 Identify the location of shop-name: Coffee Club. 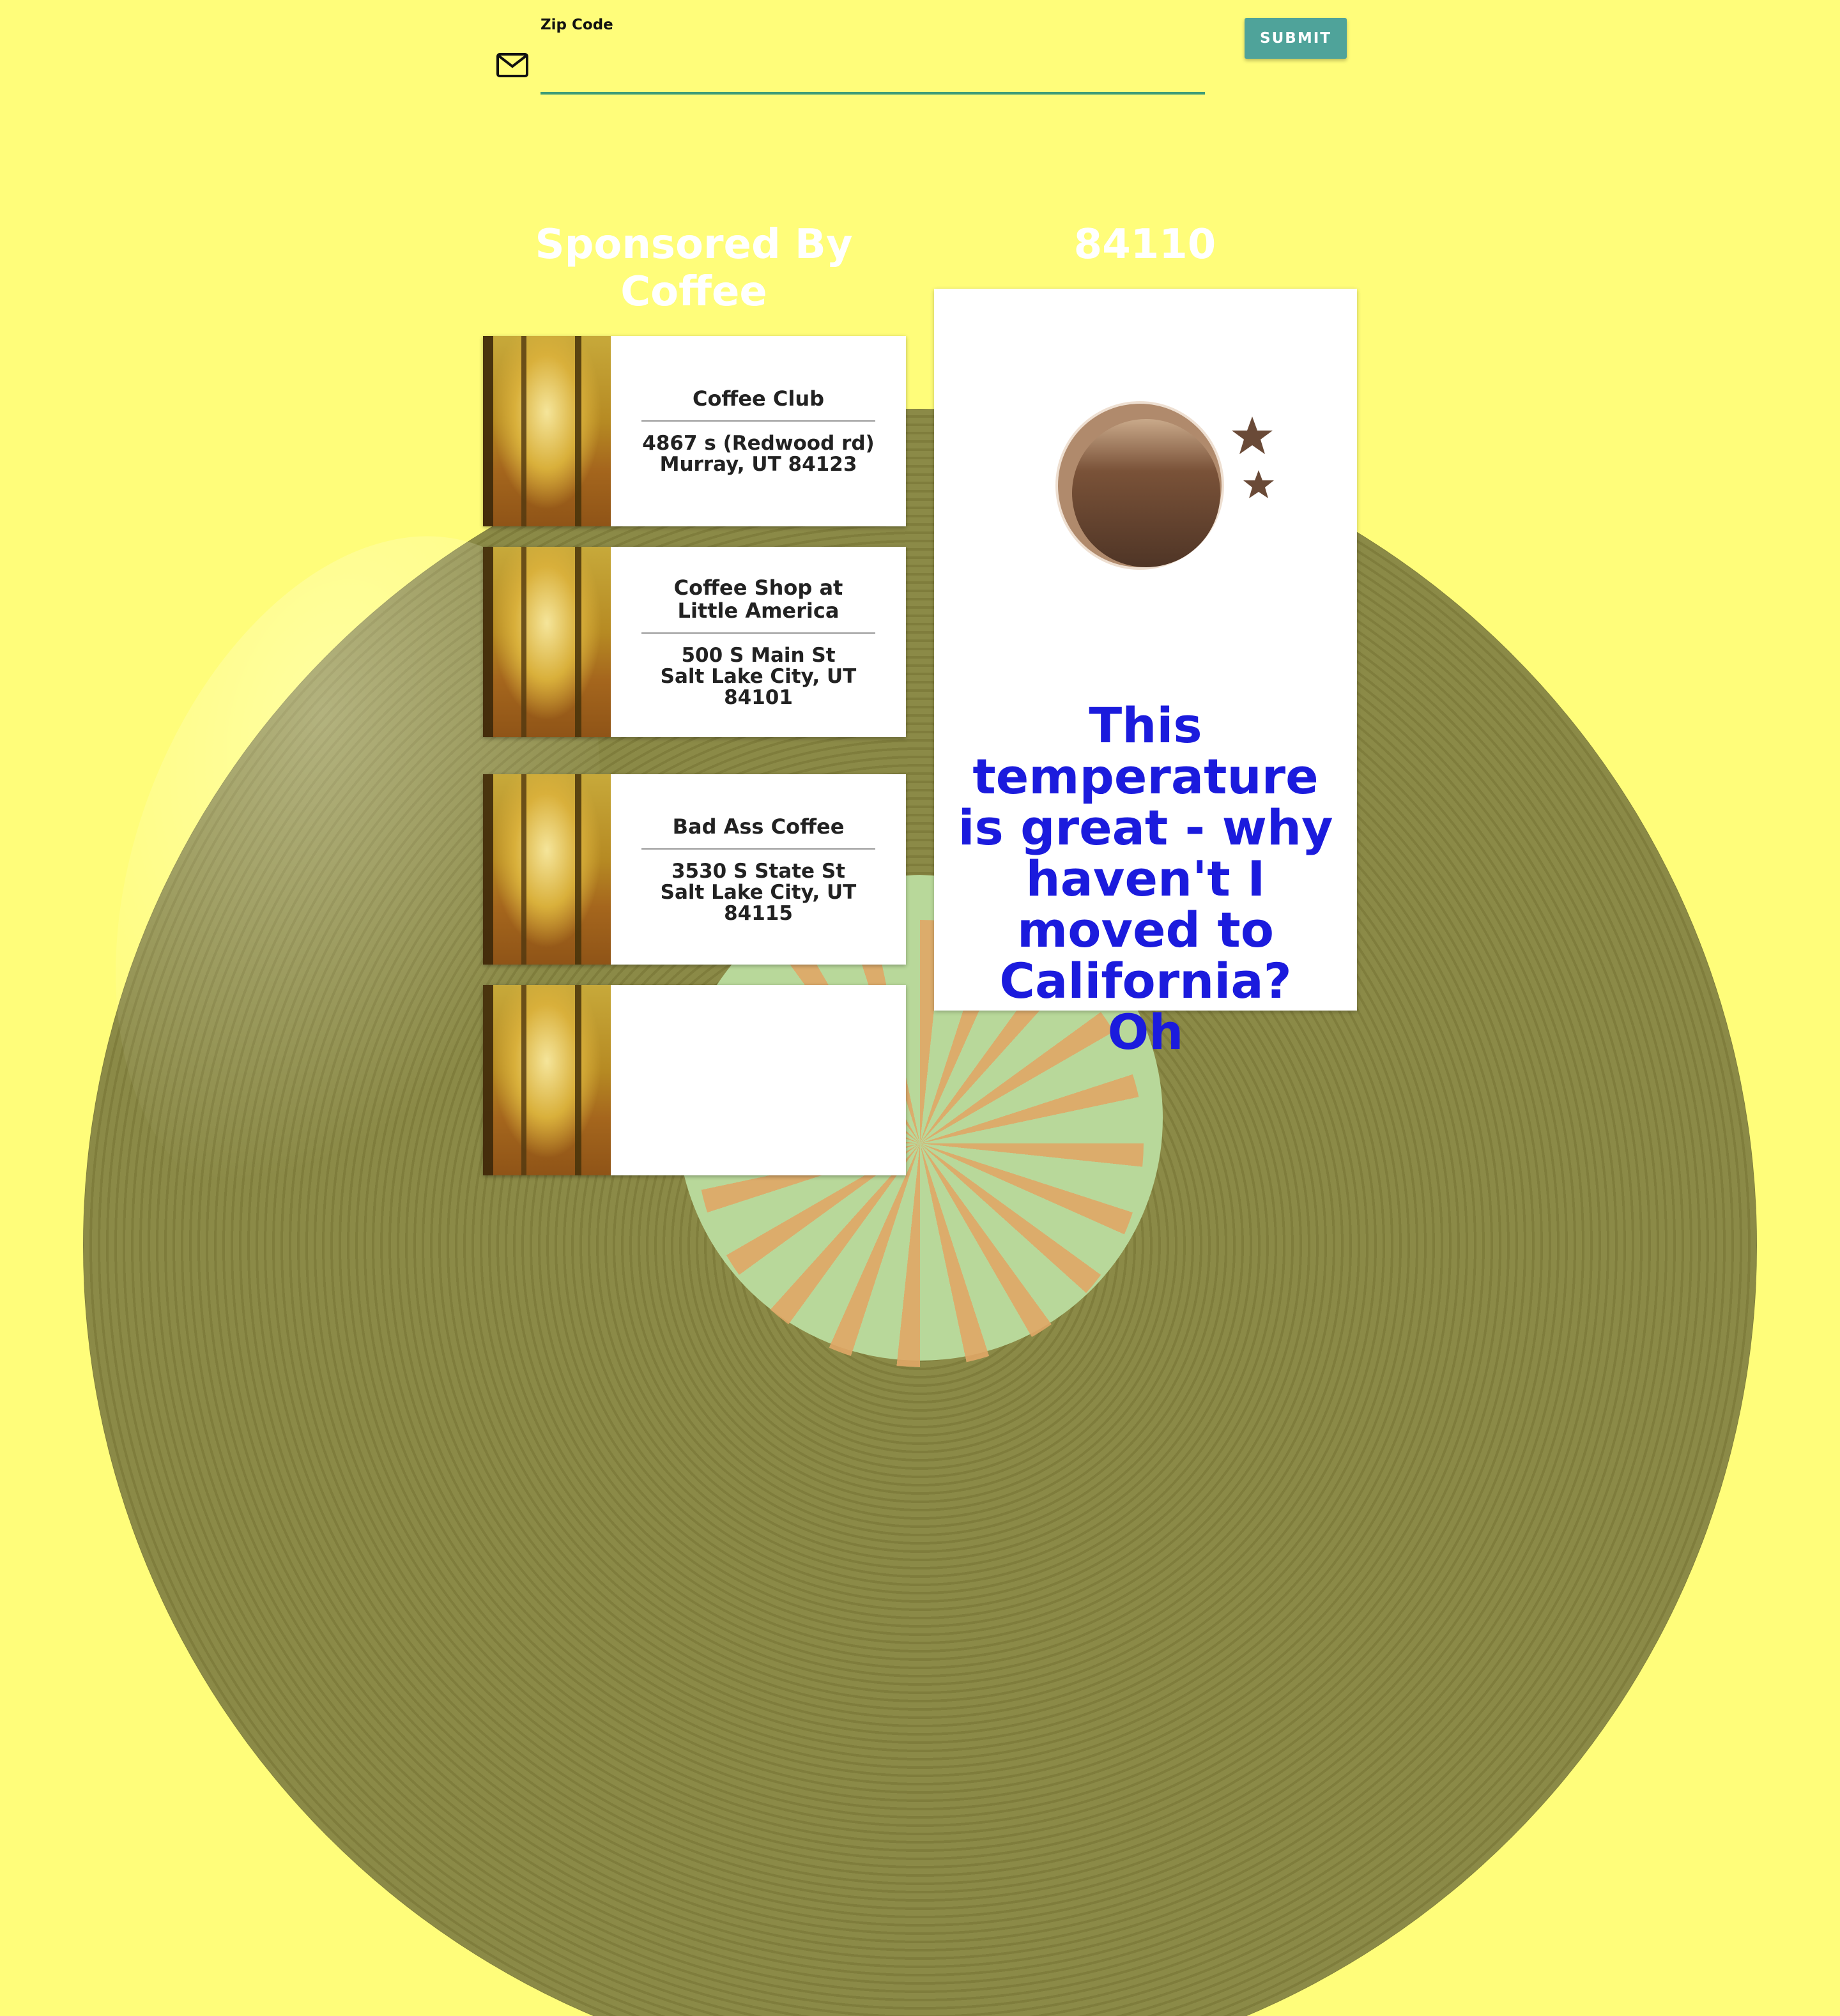
(758, 398).